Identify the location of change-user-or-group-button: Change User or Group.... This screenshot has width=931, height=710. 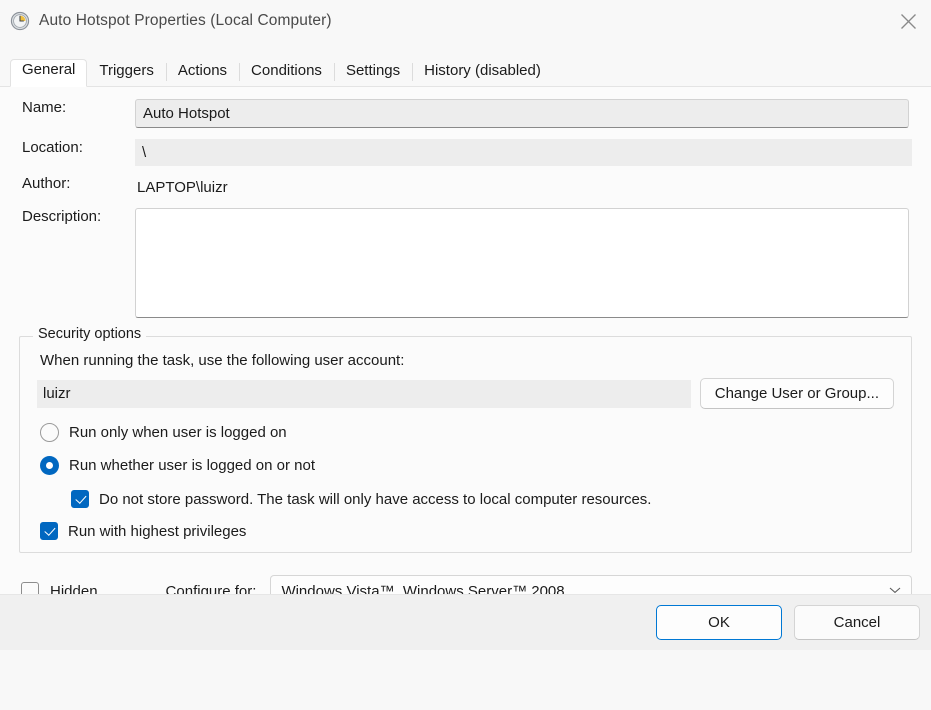
(796, 393).